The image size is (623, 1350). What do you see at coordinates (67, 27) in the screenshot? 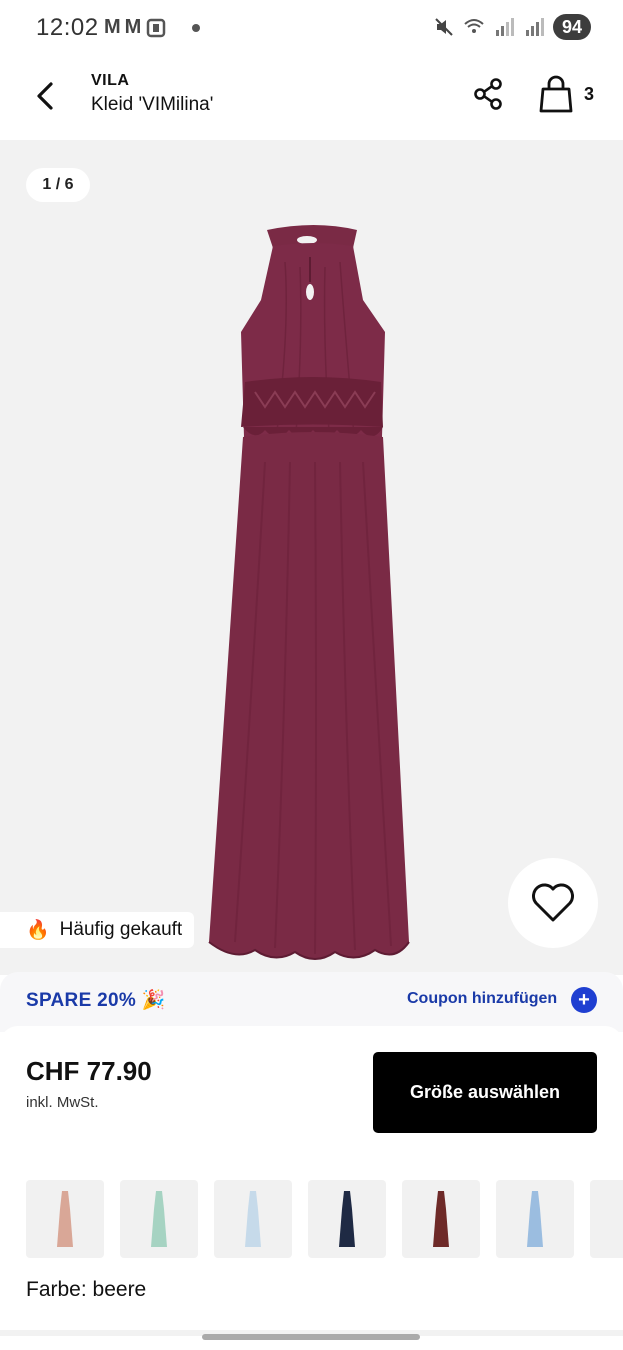
I see `status-time: 12:02` at bounding box center [67, 27].